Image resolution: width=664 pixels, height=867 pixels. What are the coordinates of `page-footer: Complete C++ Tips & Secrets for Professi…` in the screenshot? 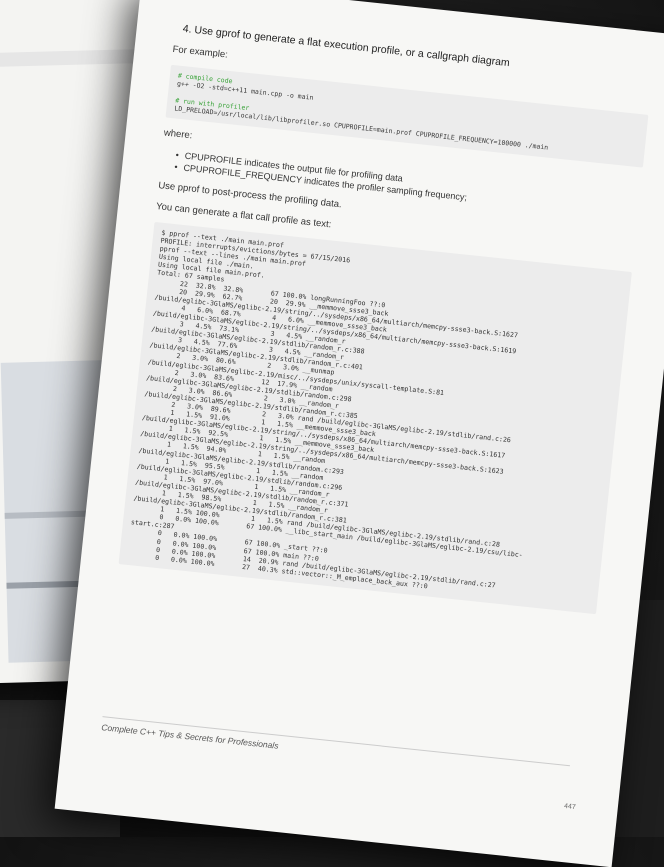 It's located at (335, 749).